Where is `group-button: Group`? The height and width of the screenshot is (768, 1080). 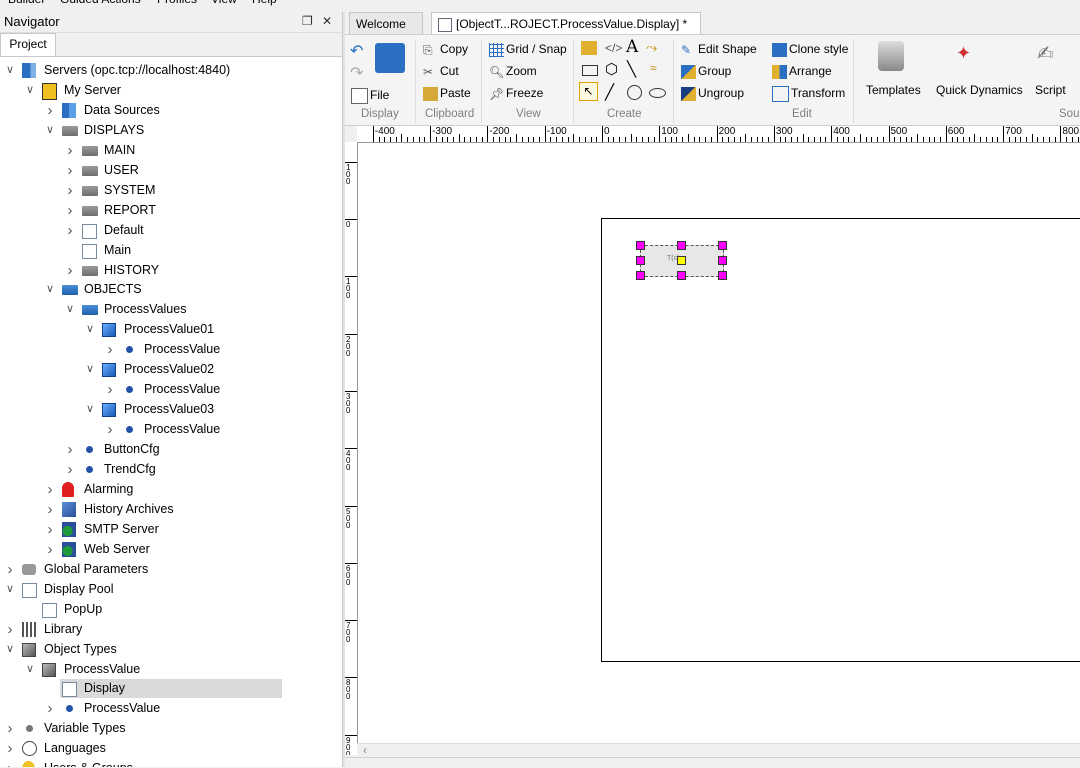 group-button: Group is located at coordinates (706, 71).